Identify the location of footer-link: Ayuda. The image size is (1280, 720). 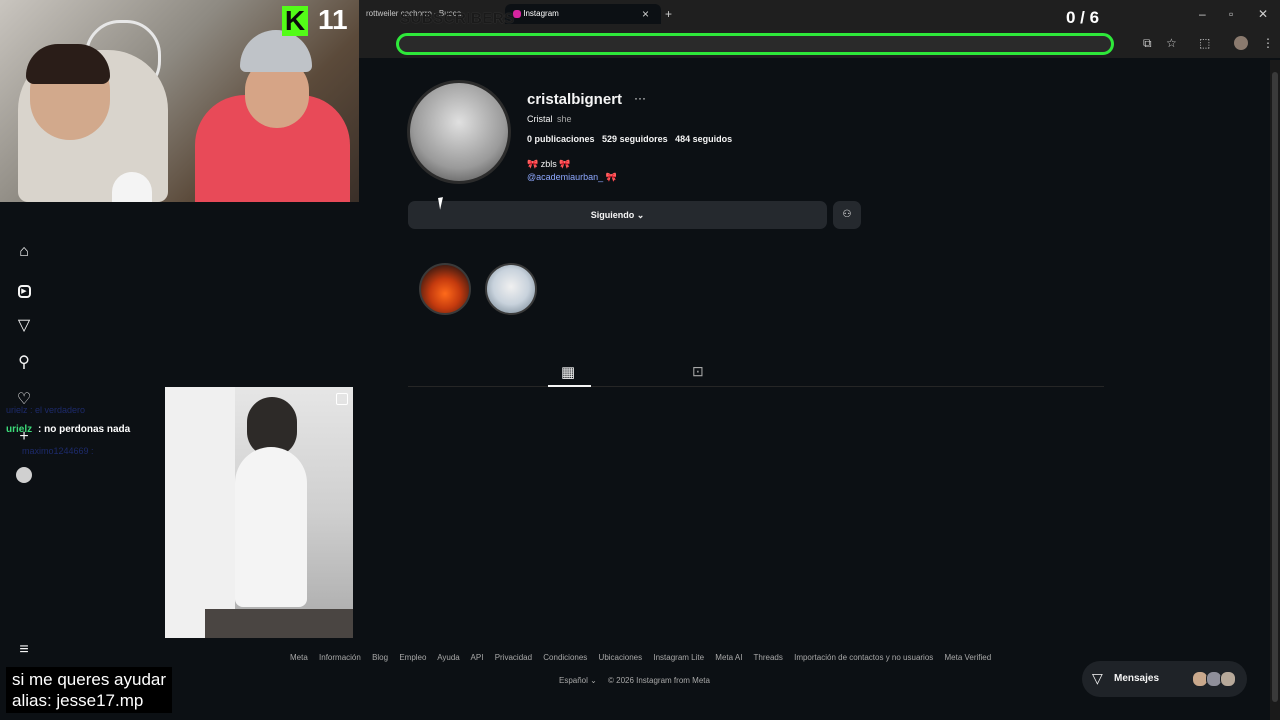
(448, 657).